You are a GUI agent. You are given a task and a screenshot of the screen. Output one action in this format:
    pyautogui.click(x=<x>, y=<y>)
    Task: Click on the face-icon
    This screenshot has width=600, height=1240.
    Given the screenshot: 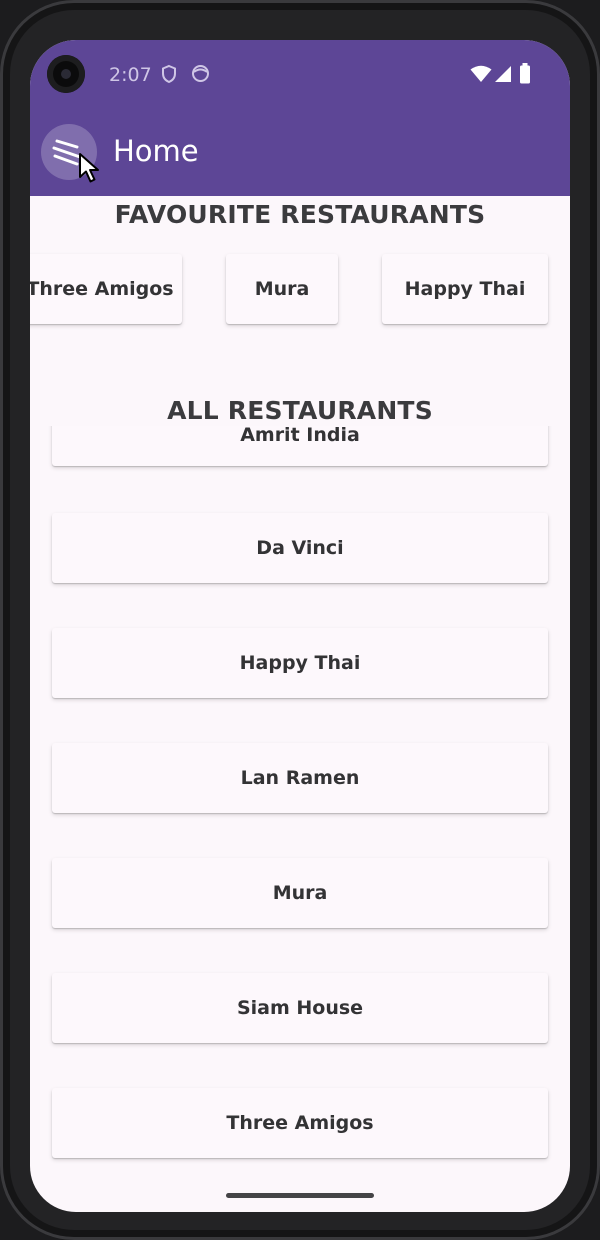 What is the action you would take?
    pyautogui.click(x=200, y=73)
    